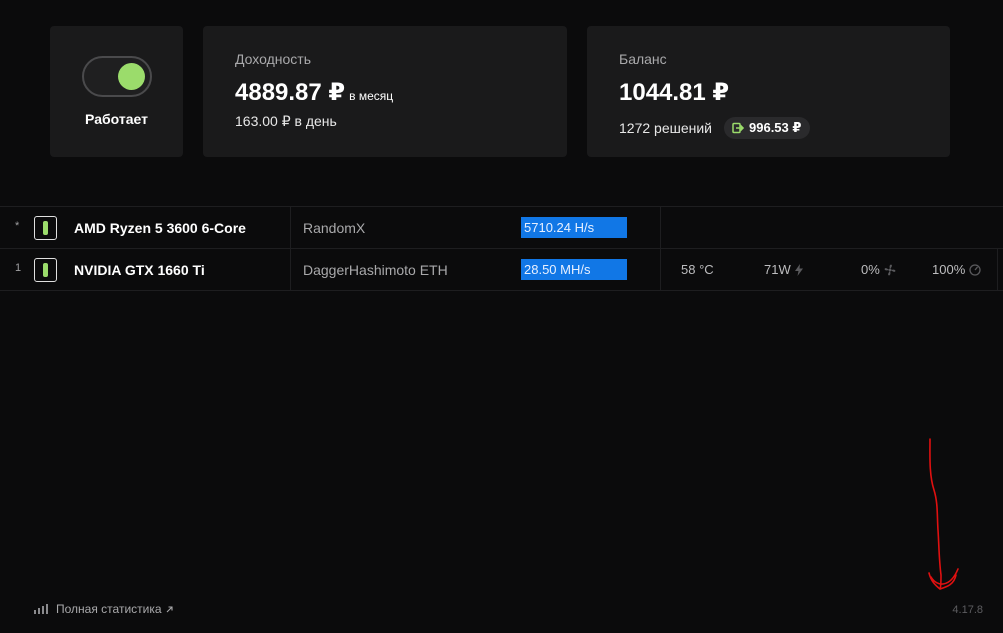 The height and width of the screenshot is (633, 1003). Describe the element at coordinates (967, 610) in the screenshot. I see `app-version: 4.17.8` at that location.